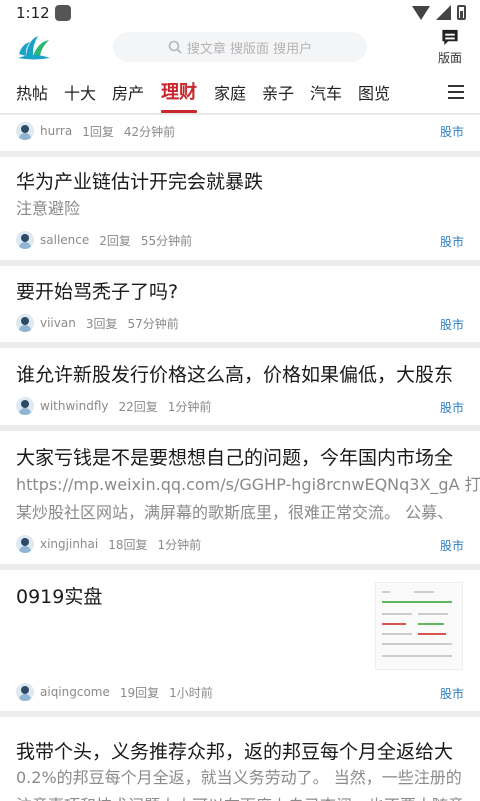 The width and height of the screenshot is (480, 801). What do you see at coordinates (449, 58) in the screenshot?
I see `board-label: 版面` at bounding box center [449, 58].